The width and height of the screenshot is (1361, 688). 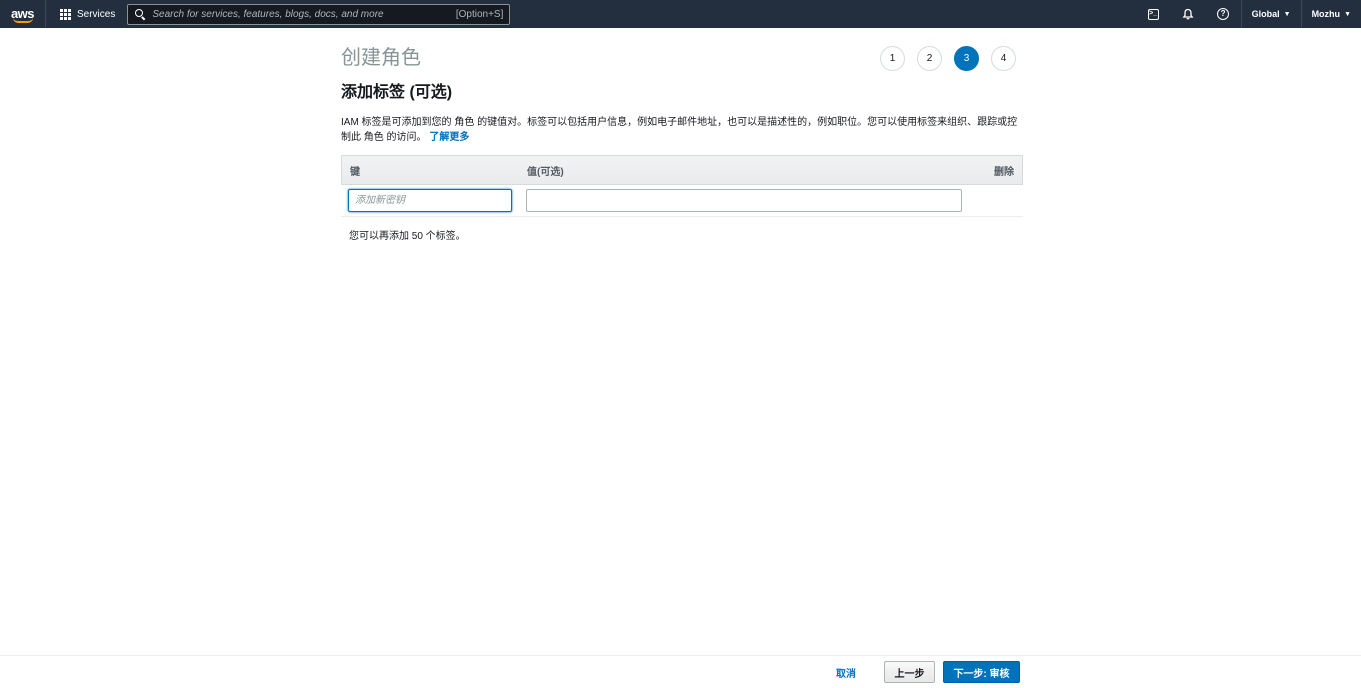 What do you see at coordinates (355, 172) in the screenshot?
I see `header-key: 键` at bounding box center [355, 172].